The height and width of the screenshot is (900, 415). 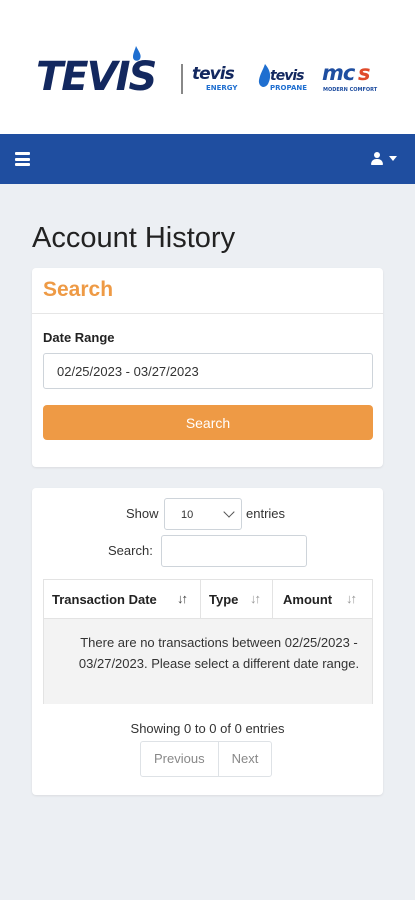 What do you see at coordinates (350, 90) in the screenshot?
I see `svg-text: MODERN COMFORT` at bounding box center [350, 90].